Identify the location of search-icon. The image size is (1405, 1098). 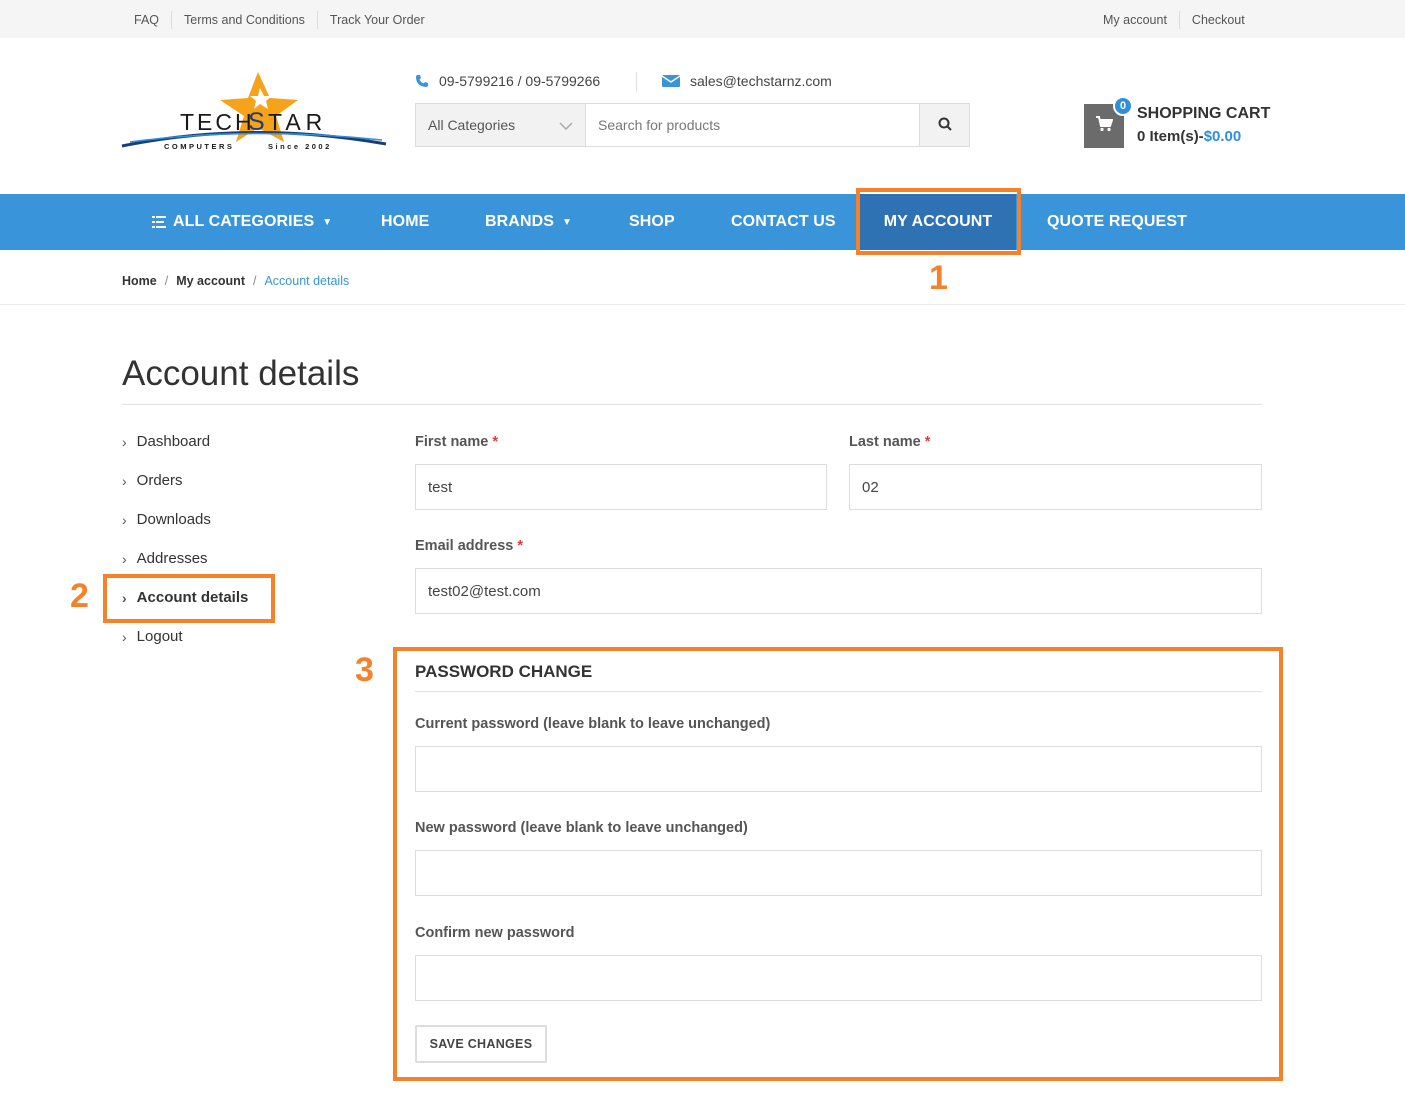
(945, 125).